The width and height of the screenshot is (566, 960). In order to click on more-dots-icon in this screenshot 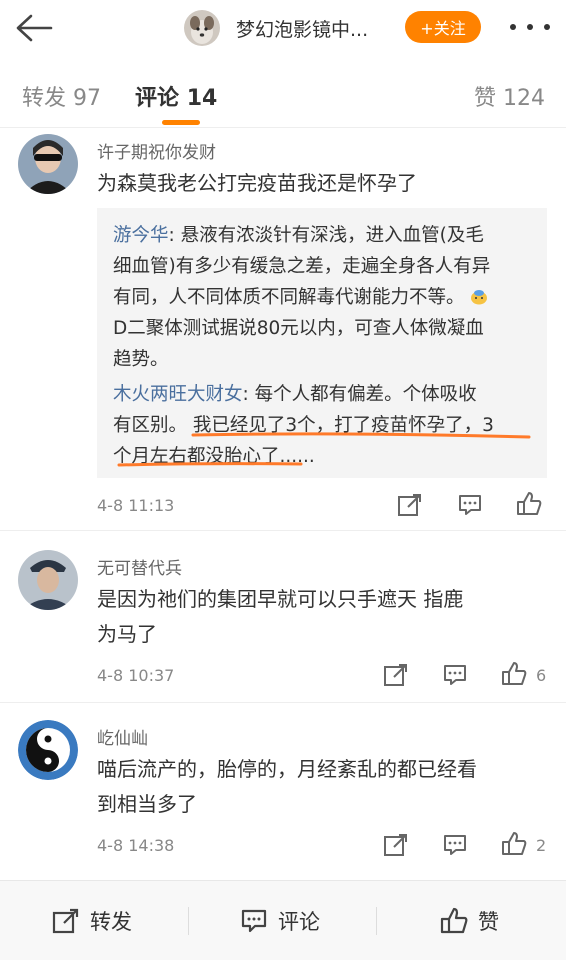, I will do `click(530, 27)`.